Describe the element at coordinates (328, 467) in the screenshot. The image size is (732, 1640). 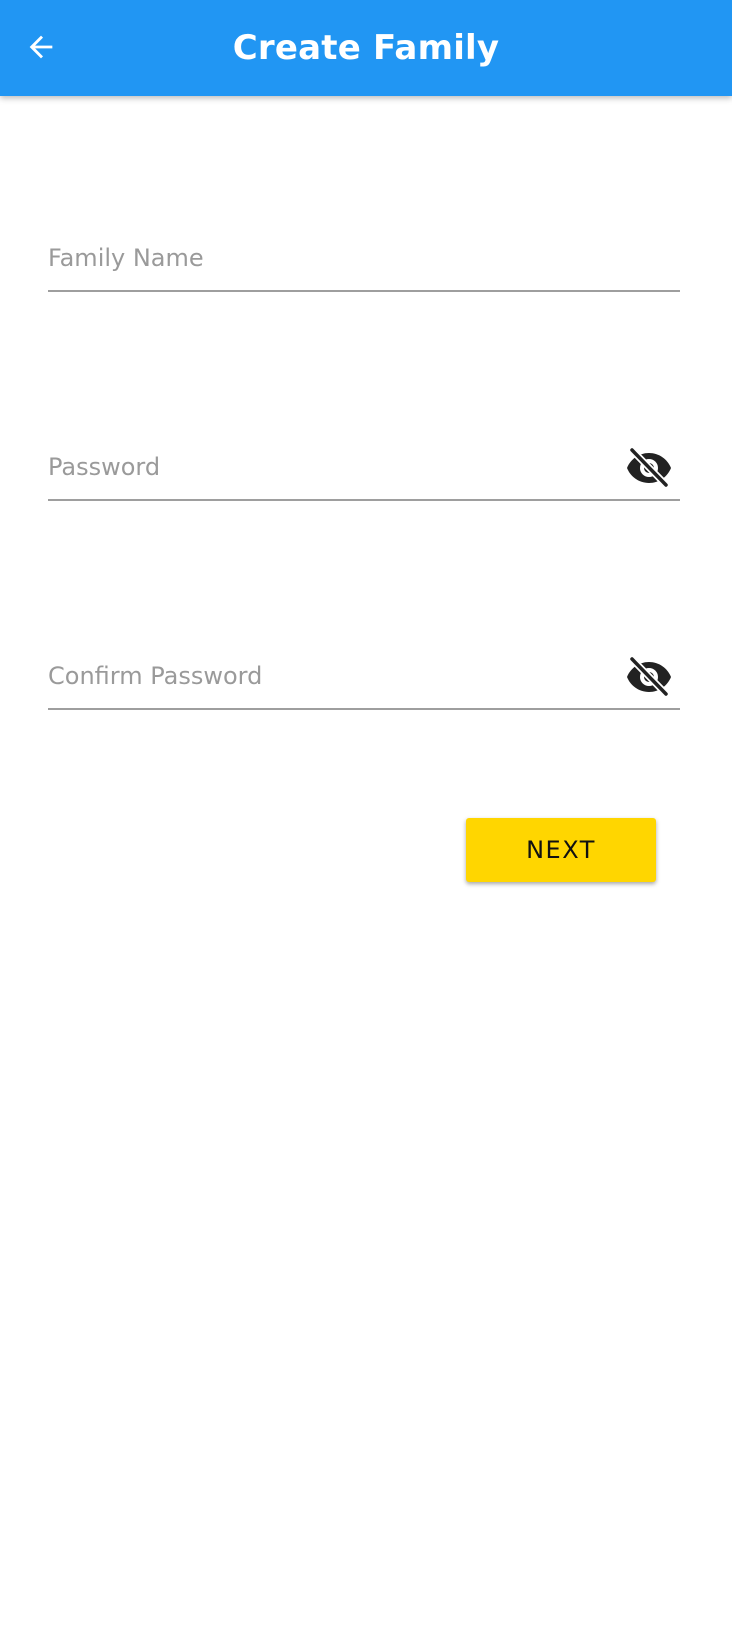
I see `password-input` at that location.